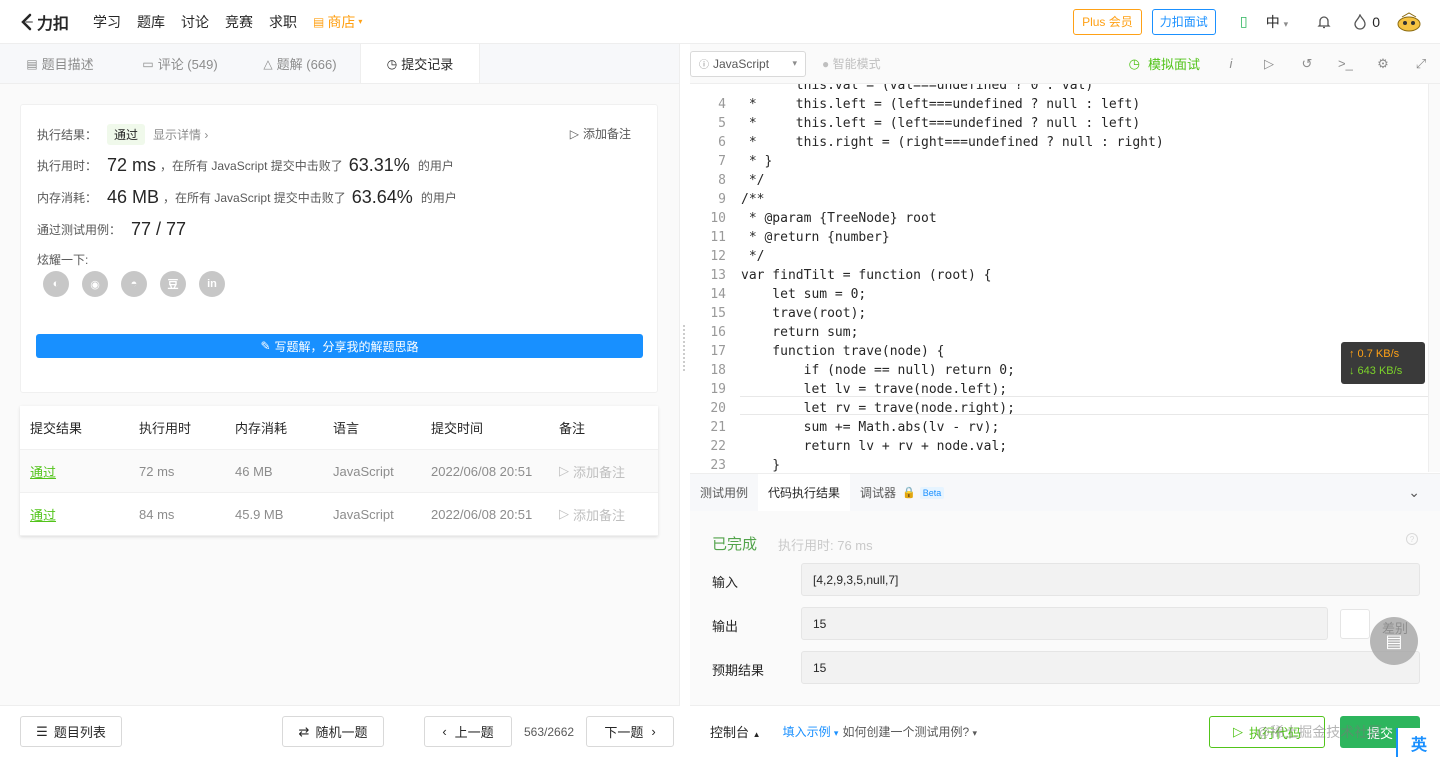  What do you see at coordinates (909, 731) in the screenshot?
I see `howto-link: 如何创建一个测试用例? ▾` at bounding box center [909, 731].